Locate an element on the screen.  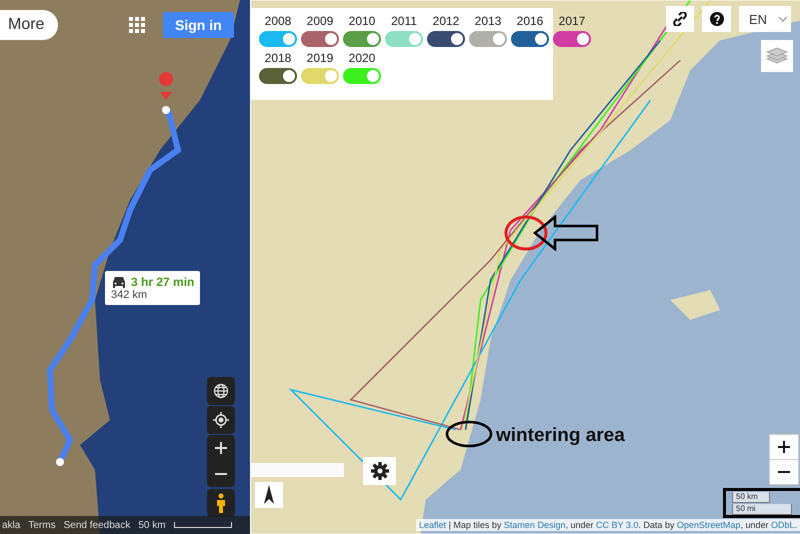
circle-highlight is located at coordinates (526, 233).